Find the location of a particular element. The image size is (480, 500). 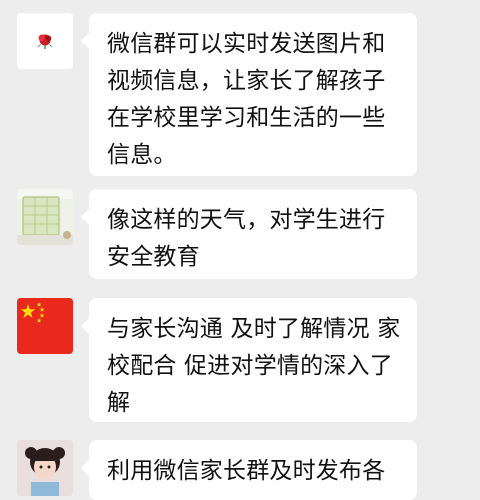

message-bubble: 利用微信家长群及时发布各 is located at coordinates (249, 470).